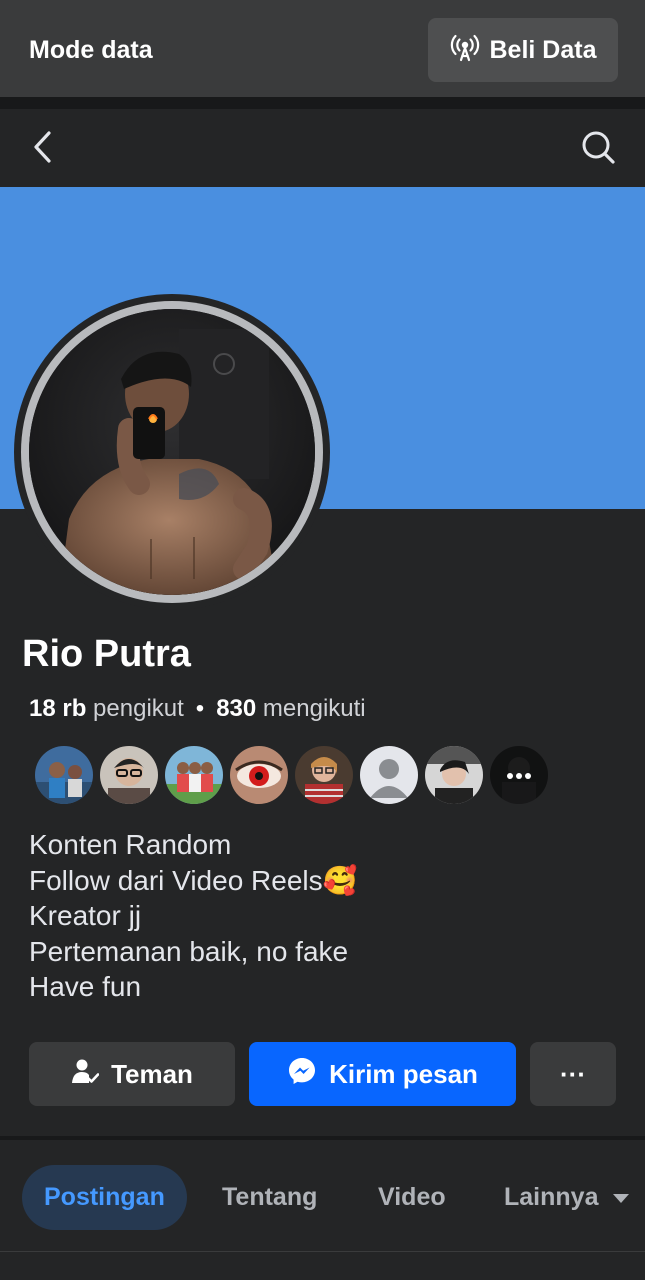 The height and width of the screenshot is (1280, 645). Describe the element at coordinates (551, 1197) in the screenshot. I see `tab-more-label: Lainnya` at that location.